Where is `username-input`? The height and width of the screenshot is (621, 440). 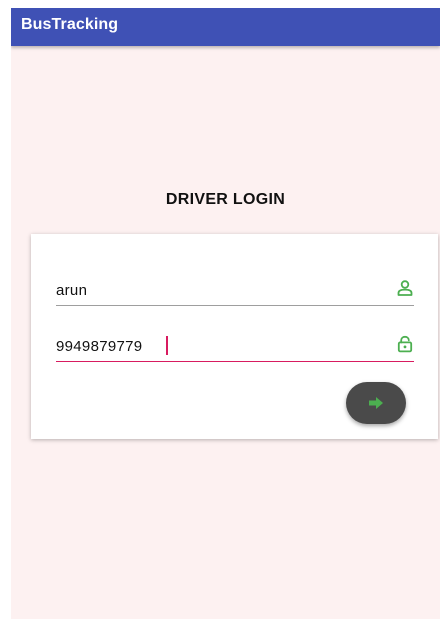 username-input is located at coordinates (216, 290).